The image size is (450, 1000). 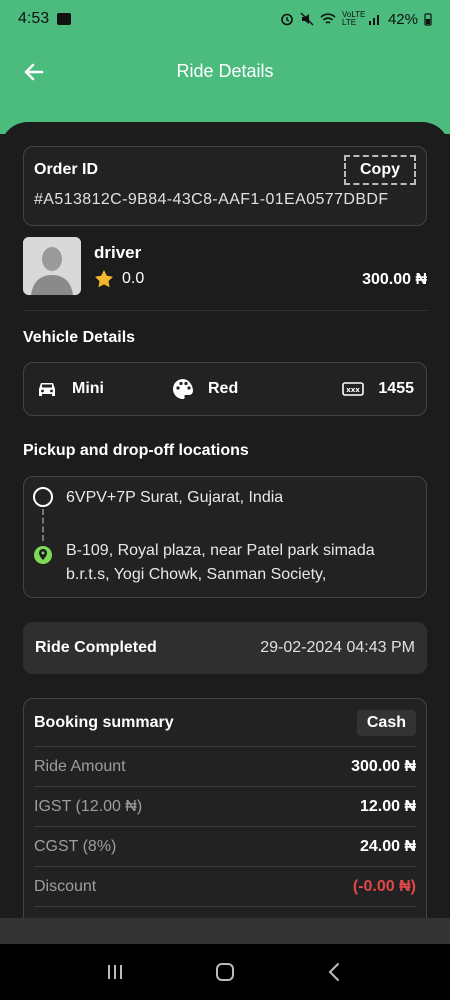 I want to click on recents-button, so click(x=115, y=972).